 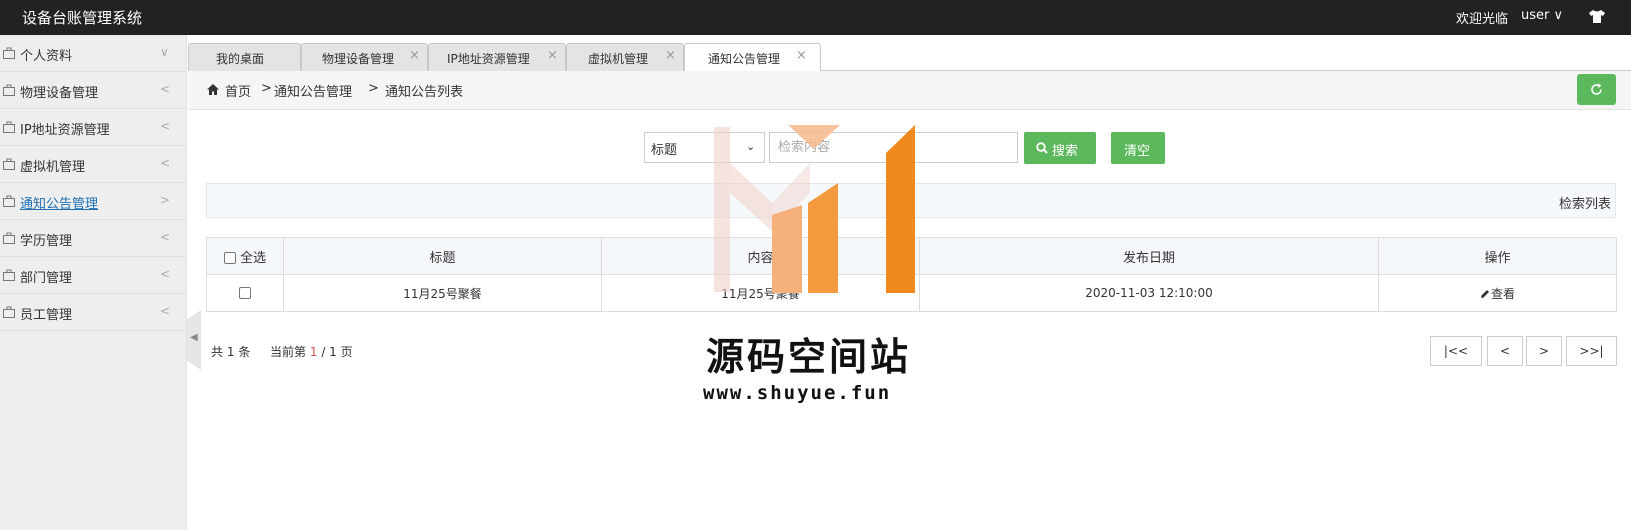 I want to click on sidebar-collapse-toggle: ◀, so click(x=194, y=340).